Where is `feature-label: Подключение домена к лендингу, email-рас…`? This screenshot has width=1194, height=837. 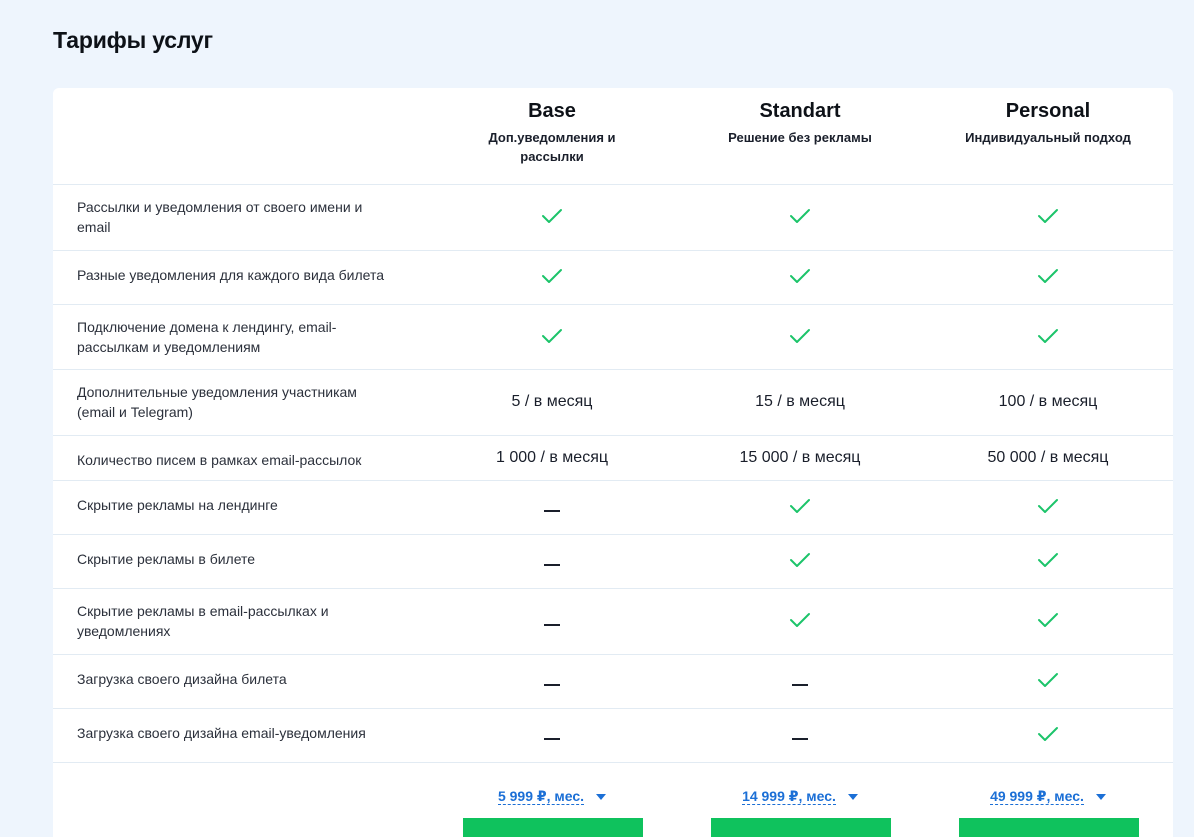 feature-label: Подключение домена к лендингу, email-рас… is located at coordinates (207, 337).